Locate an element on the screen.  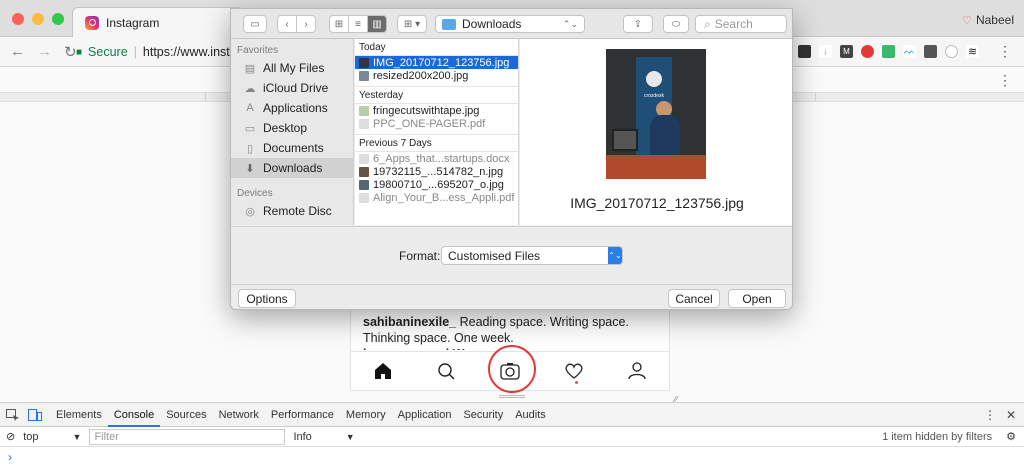
pdf-file-icon is located at coordinates (364, 197).